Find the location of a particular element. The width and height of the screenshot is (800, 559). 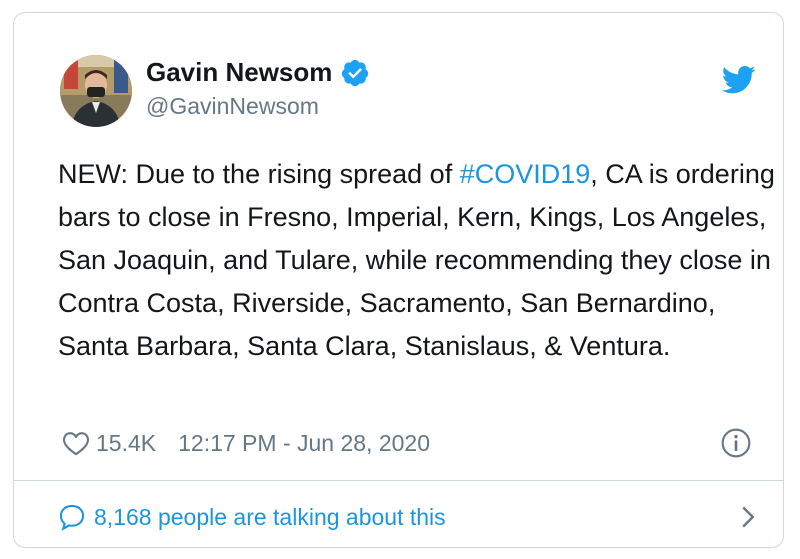

author-name-row: Gavin Newsom is located at coordinates (258, 72).